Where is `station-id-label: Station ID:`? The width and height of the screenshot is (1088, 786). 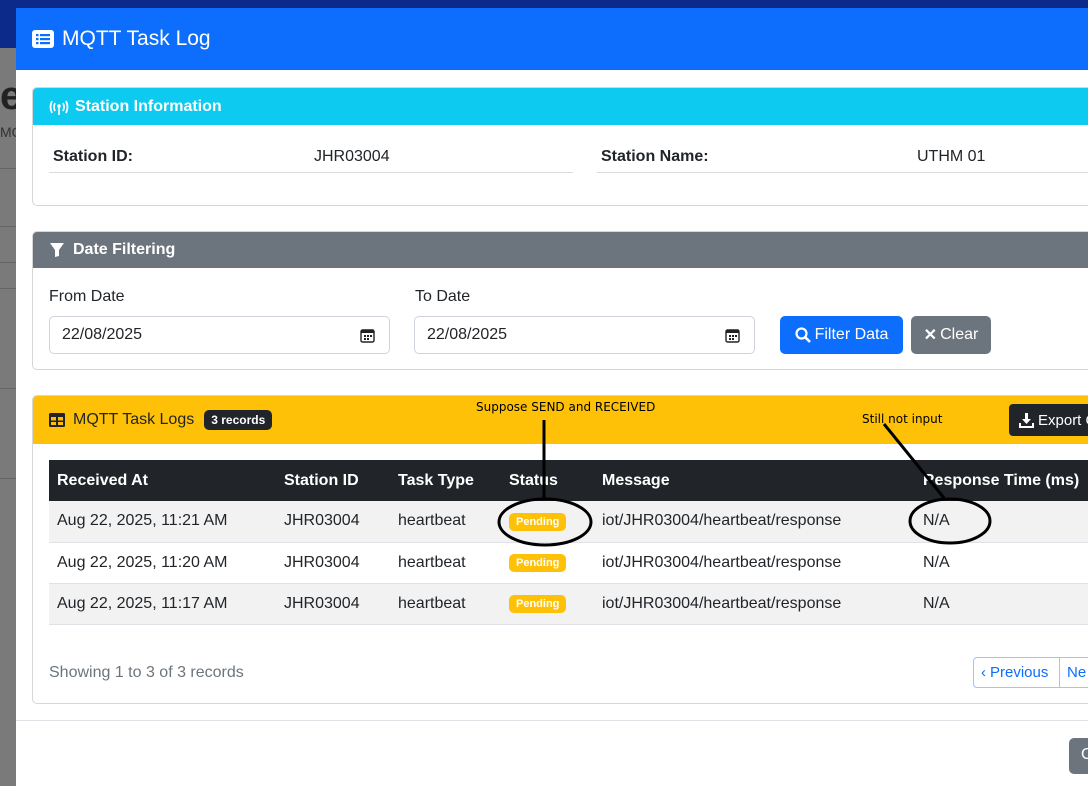
station-id-label: Station ID: is located at coordinates (93, 156).